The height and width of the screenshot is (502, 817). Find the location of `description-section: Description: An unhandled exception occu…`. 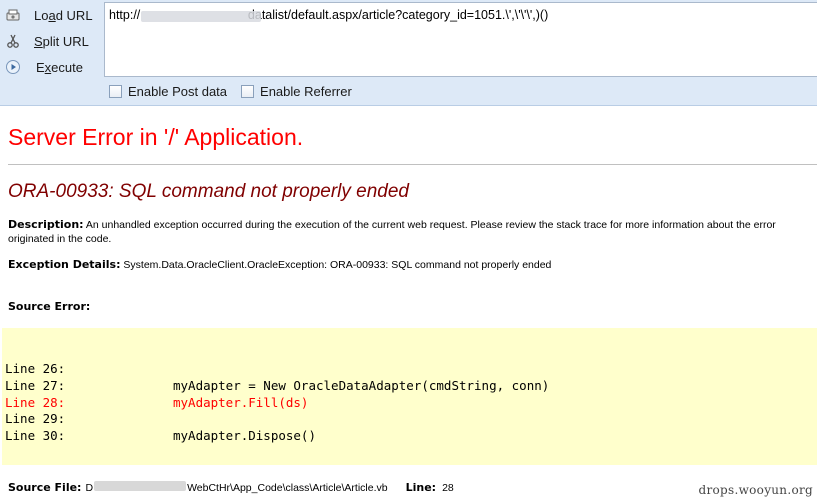

description-section: Description: An unhandled exception occu… is located at coordinates (412, 232).